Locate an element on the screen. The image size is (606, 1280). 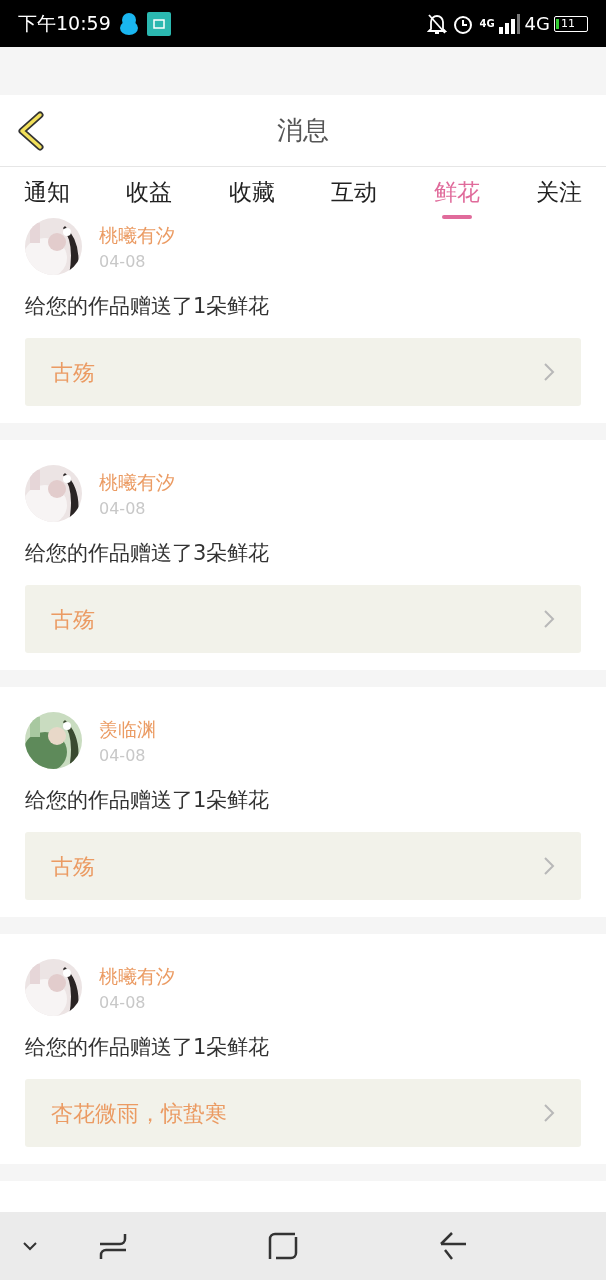
bell-off-icon is located at coordinates (437, 23).